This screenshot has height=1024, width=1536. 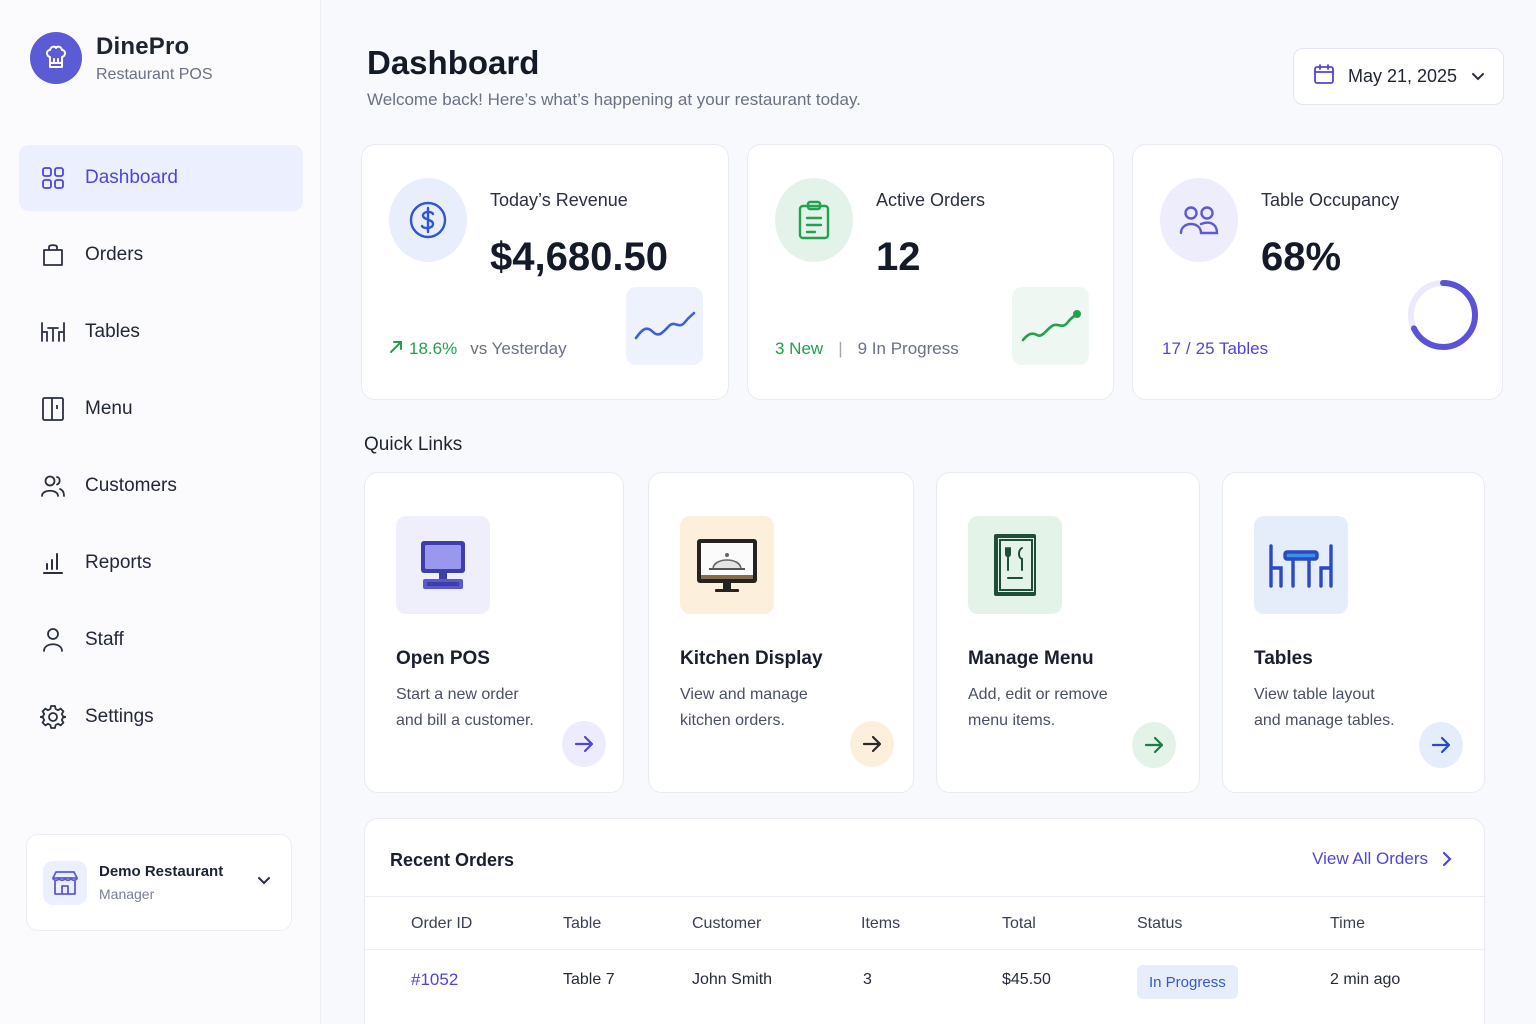 I want to click on order-id-link: #1052, so click(x=434, y=980).